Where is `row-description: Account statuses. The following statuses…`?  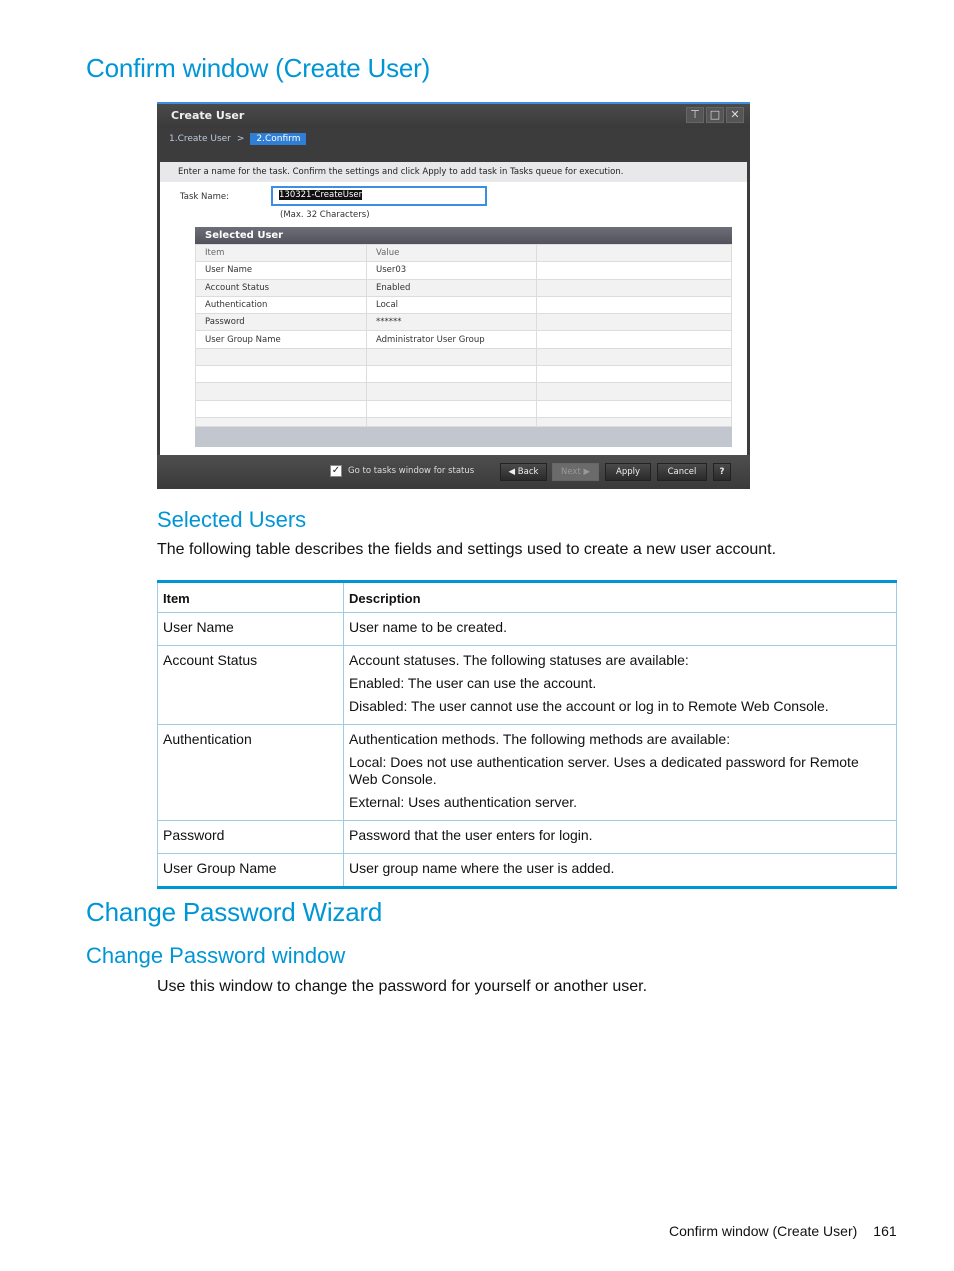
row-description: Account statuses. The following statuses… is located at coordinates (620, 685).